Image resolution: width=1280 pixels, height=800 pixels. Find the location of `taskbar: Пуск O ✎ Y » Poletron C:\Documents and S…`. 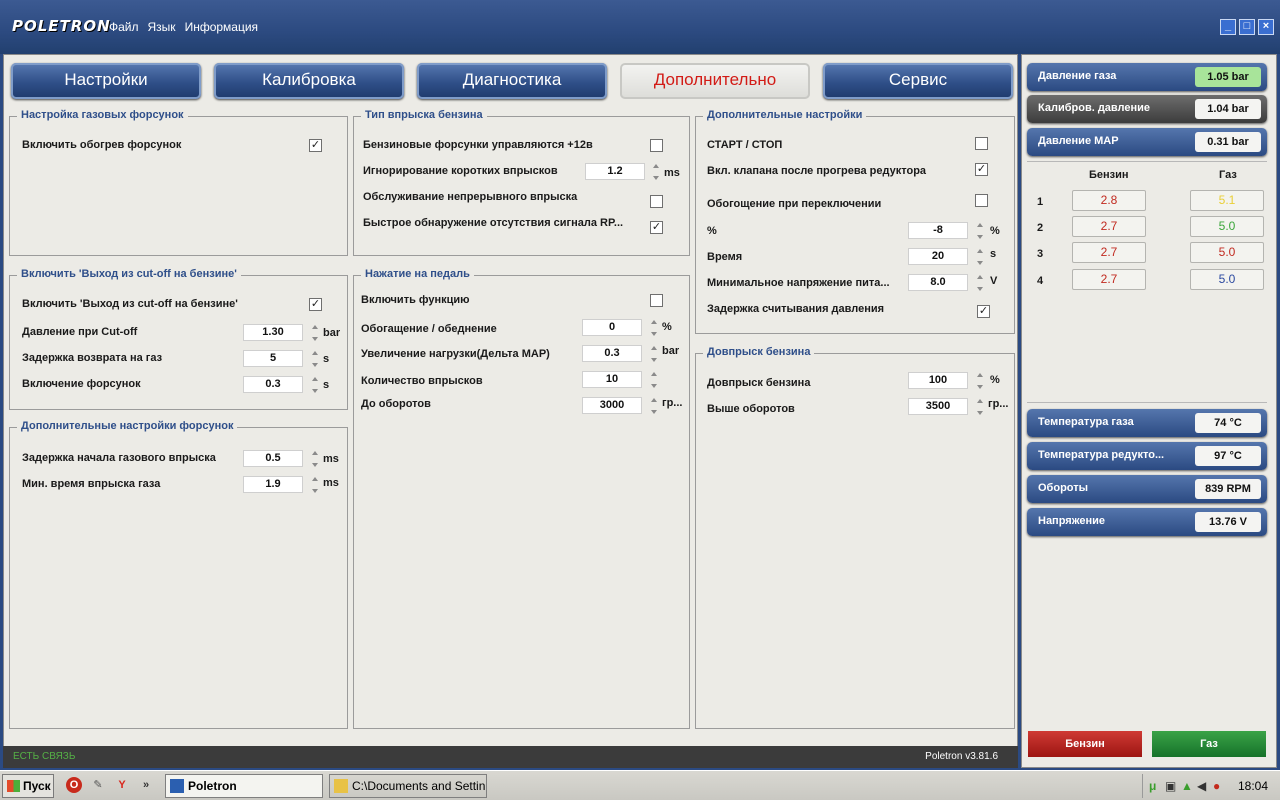

taskbar: Пуск O ✎ Y » Poletron C:\Documents and S… is located at coordinates (640, 785).